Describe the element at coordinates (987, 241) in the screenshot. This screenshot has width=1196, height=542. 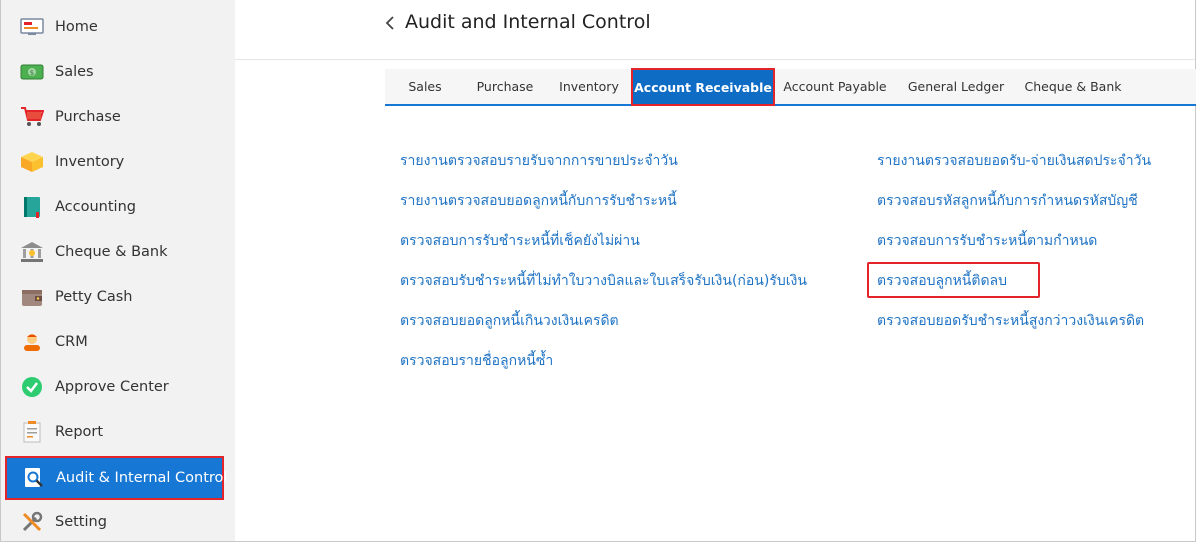
I see `report-link: ตรวจสอบการรับชำระหนี้ตามกำหนด` at that location.